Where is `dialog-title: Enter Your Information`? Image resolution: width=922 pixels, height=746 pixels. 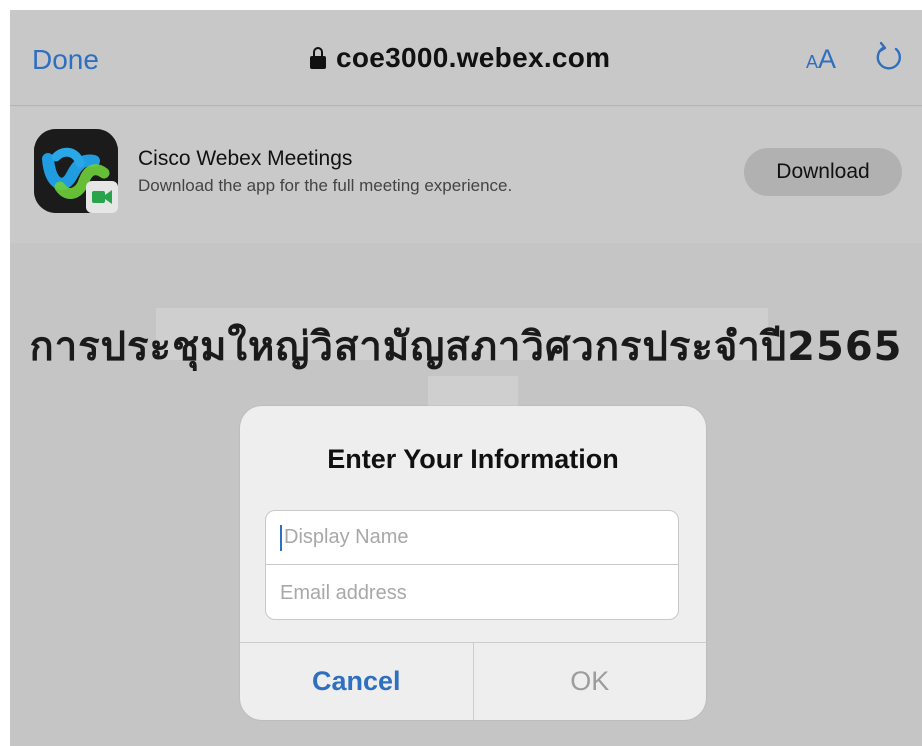 dialog-title: Enter Your Information is located at coordinates (473, 459).